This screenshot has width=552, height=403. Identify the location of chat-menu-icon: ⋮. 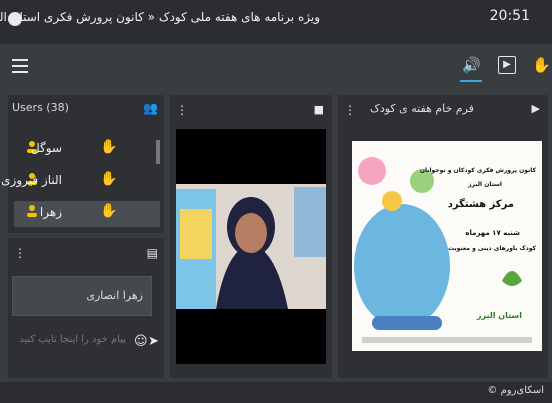
(20, 253).